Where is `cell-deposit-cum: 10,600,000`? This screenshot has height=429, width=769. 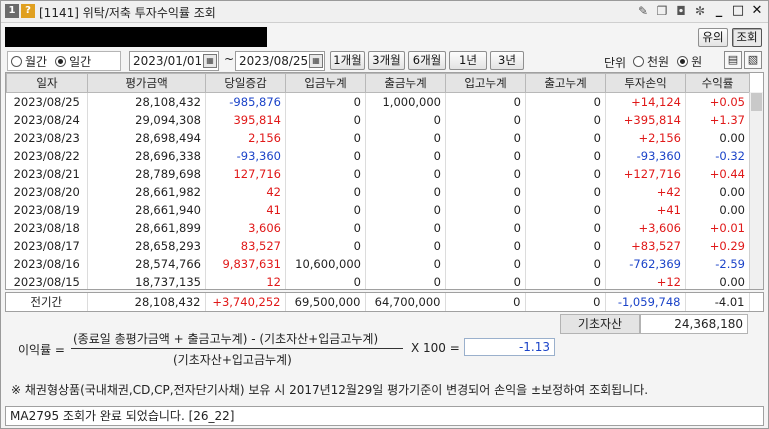 cell-deposit-cum: 10,600,000 is located at coordinates (325, 263).